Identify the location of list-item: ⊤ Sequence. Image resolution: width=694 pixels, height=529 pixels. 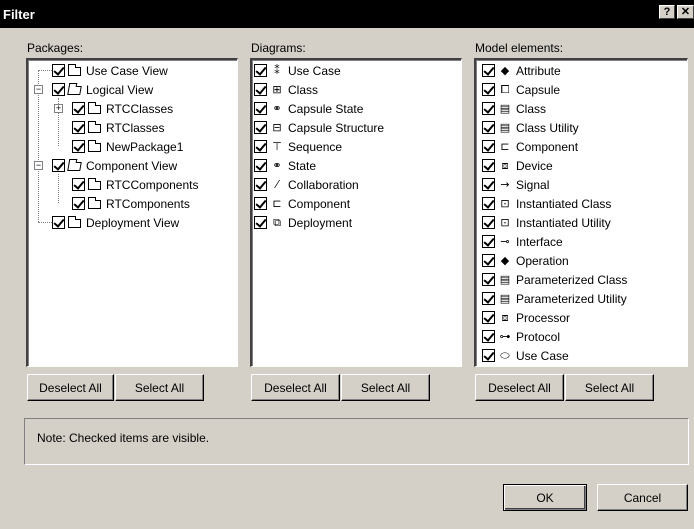
(298, 146).